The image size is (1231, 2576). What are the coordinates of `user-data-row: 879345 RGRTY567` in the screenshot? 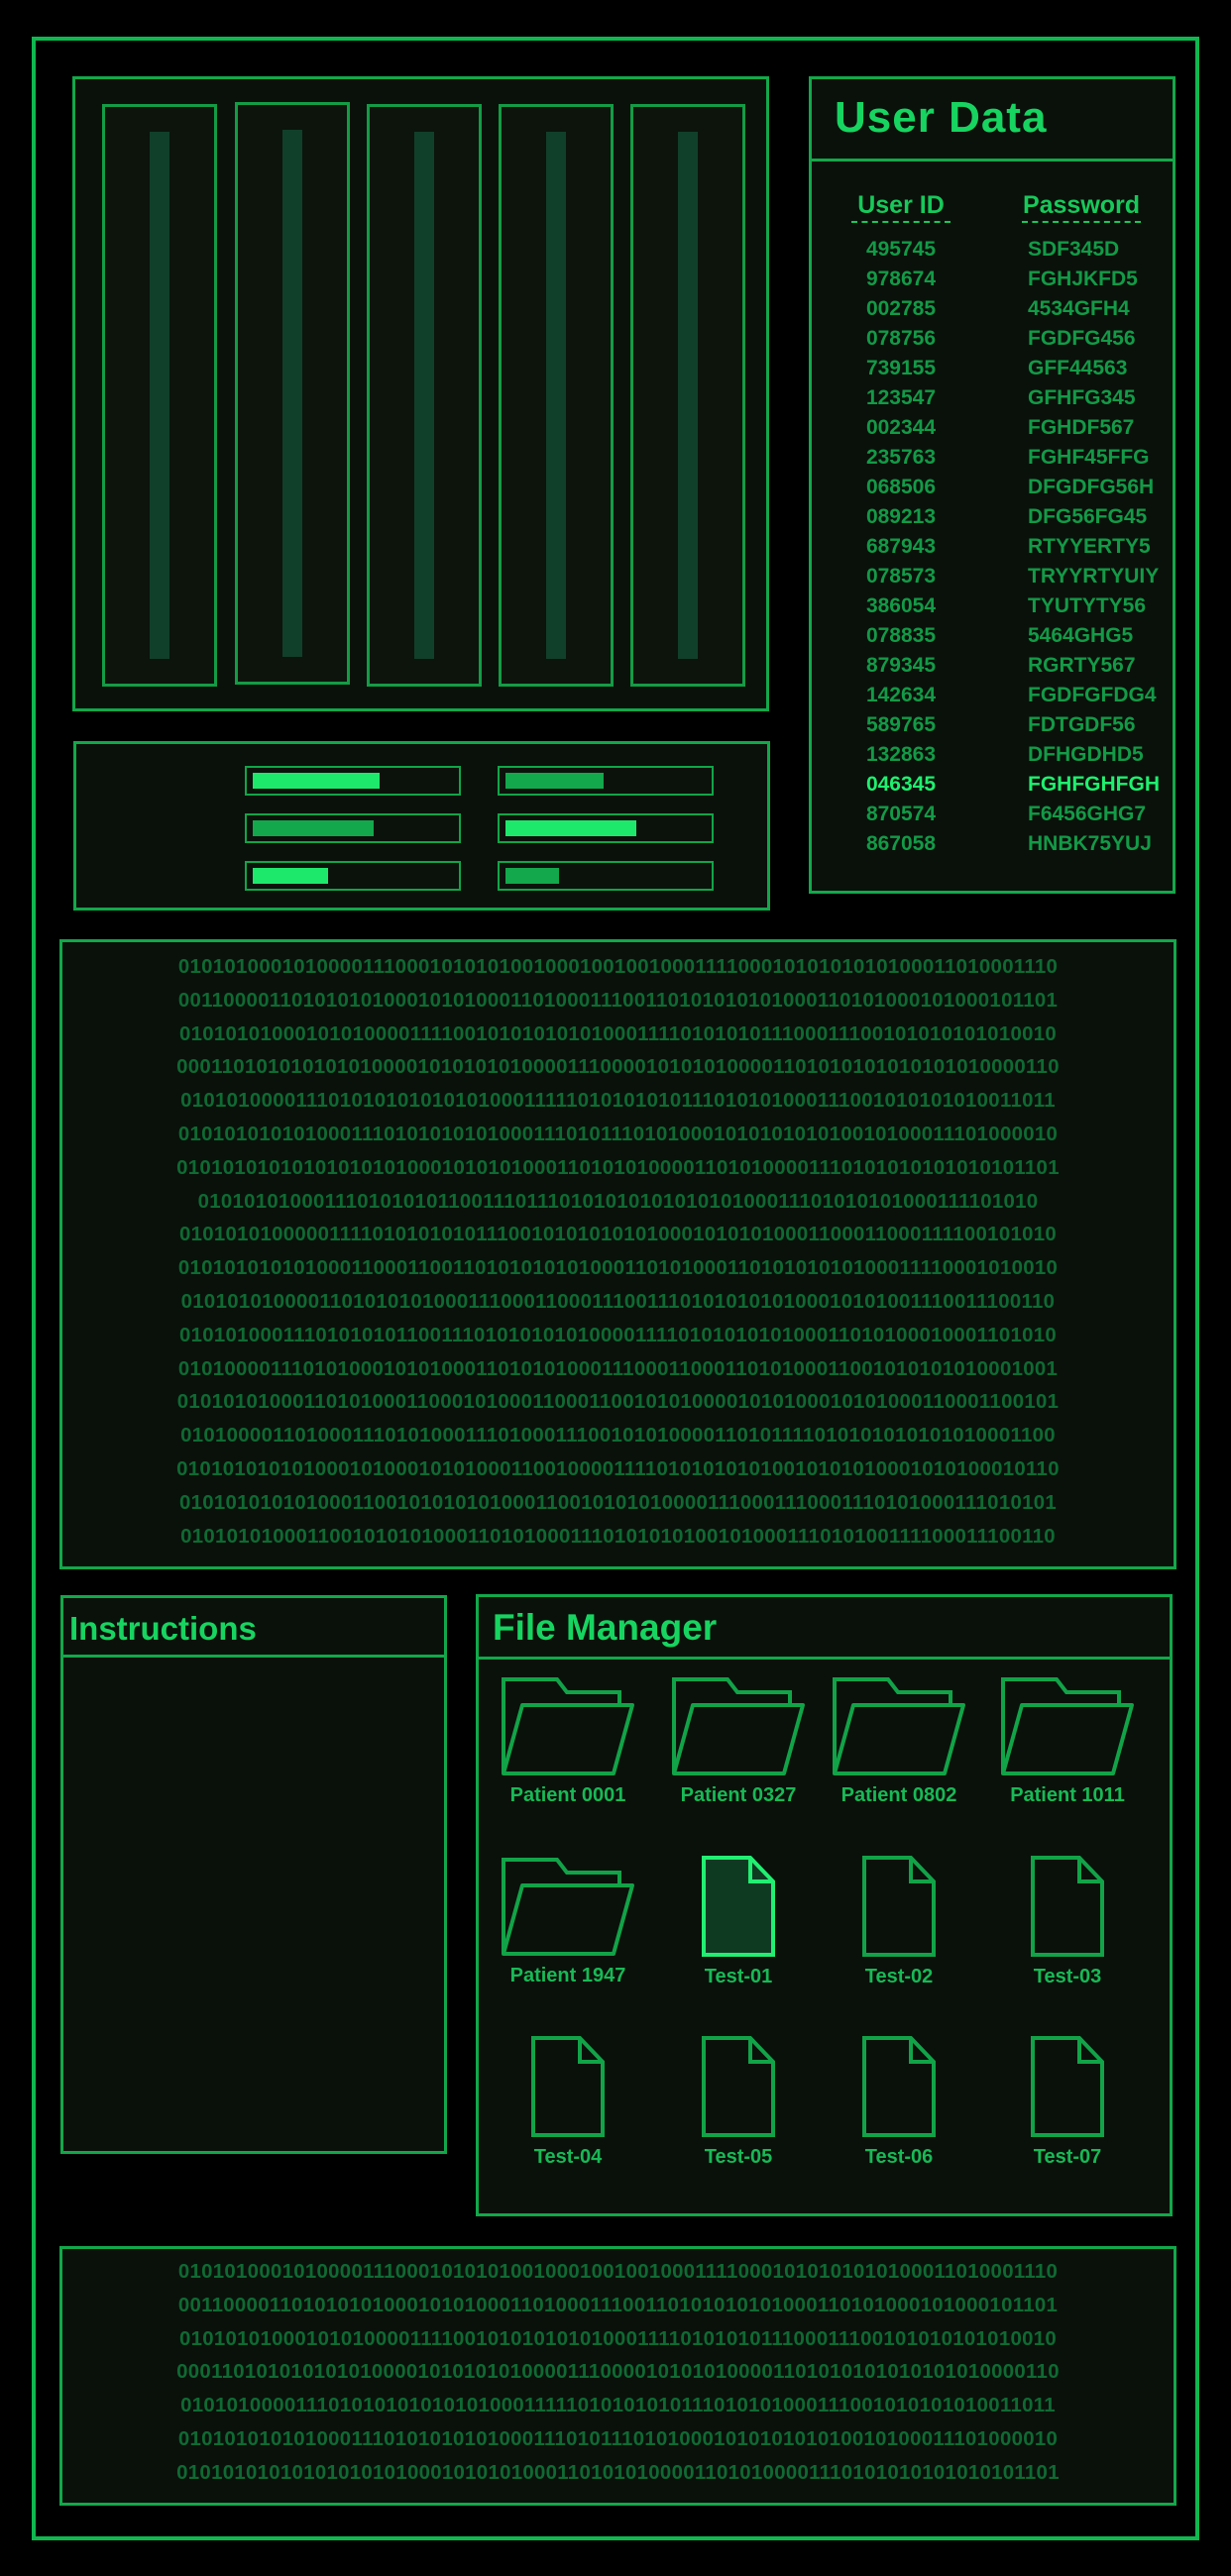 It's located at (992, 669).